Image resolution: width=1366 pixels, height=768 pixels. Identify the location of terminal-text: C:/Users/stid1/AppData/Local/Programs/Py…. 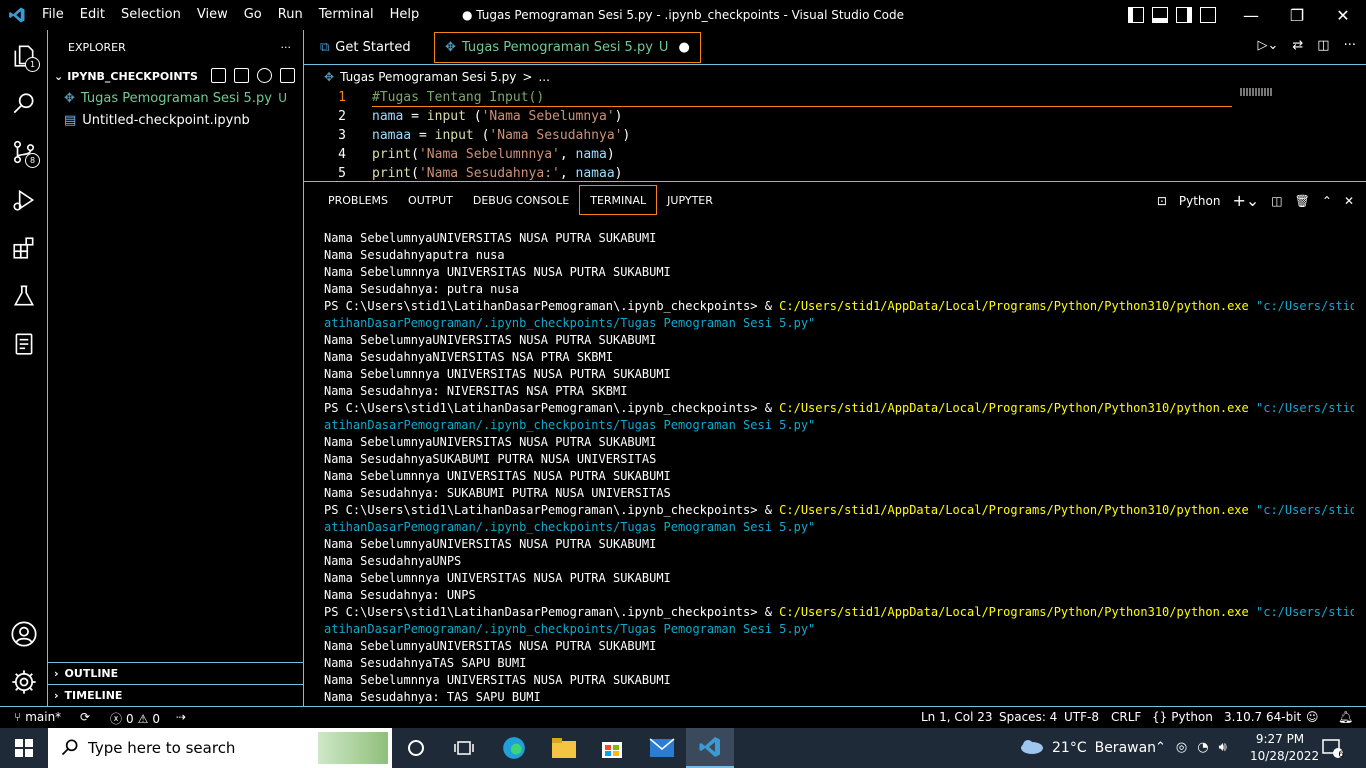
(1014, 408).